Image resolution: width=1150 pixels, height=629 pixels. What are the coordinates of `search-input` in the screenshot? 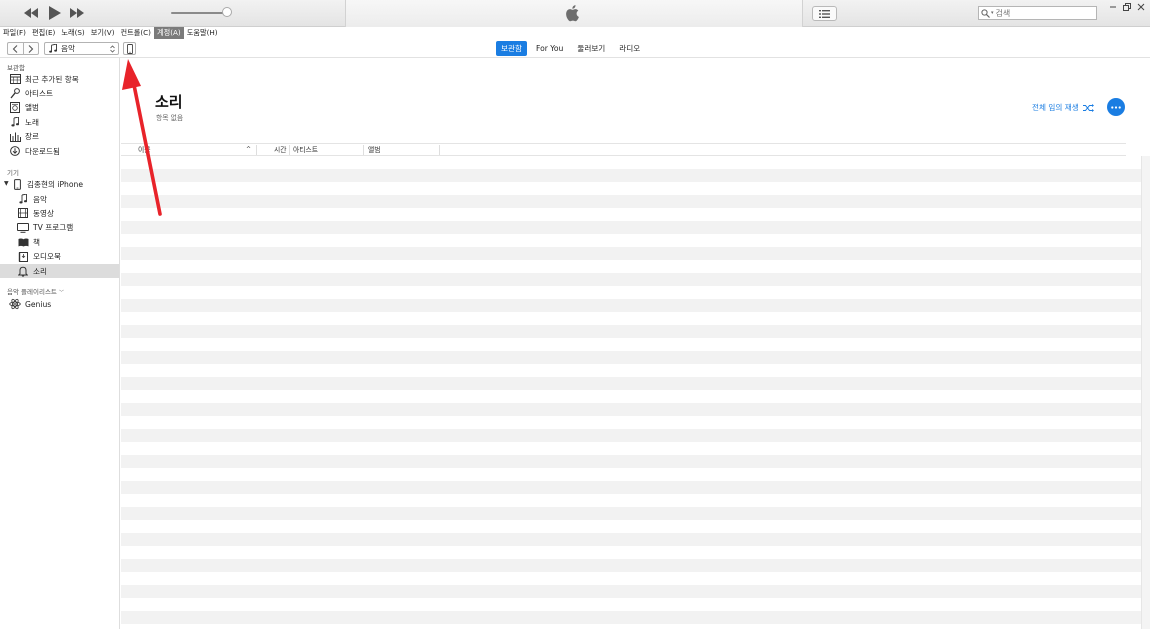 It's located at (1039, 13).